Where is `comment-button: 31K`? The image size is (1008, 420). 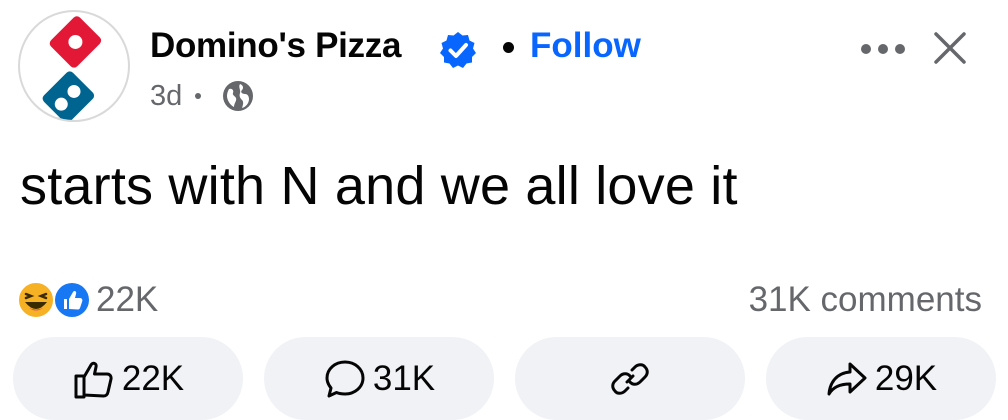 comment-button: 31K is located at coordinates (379, 378).